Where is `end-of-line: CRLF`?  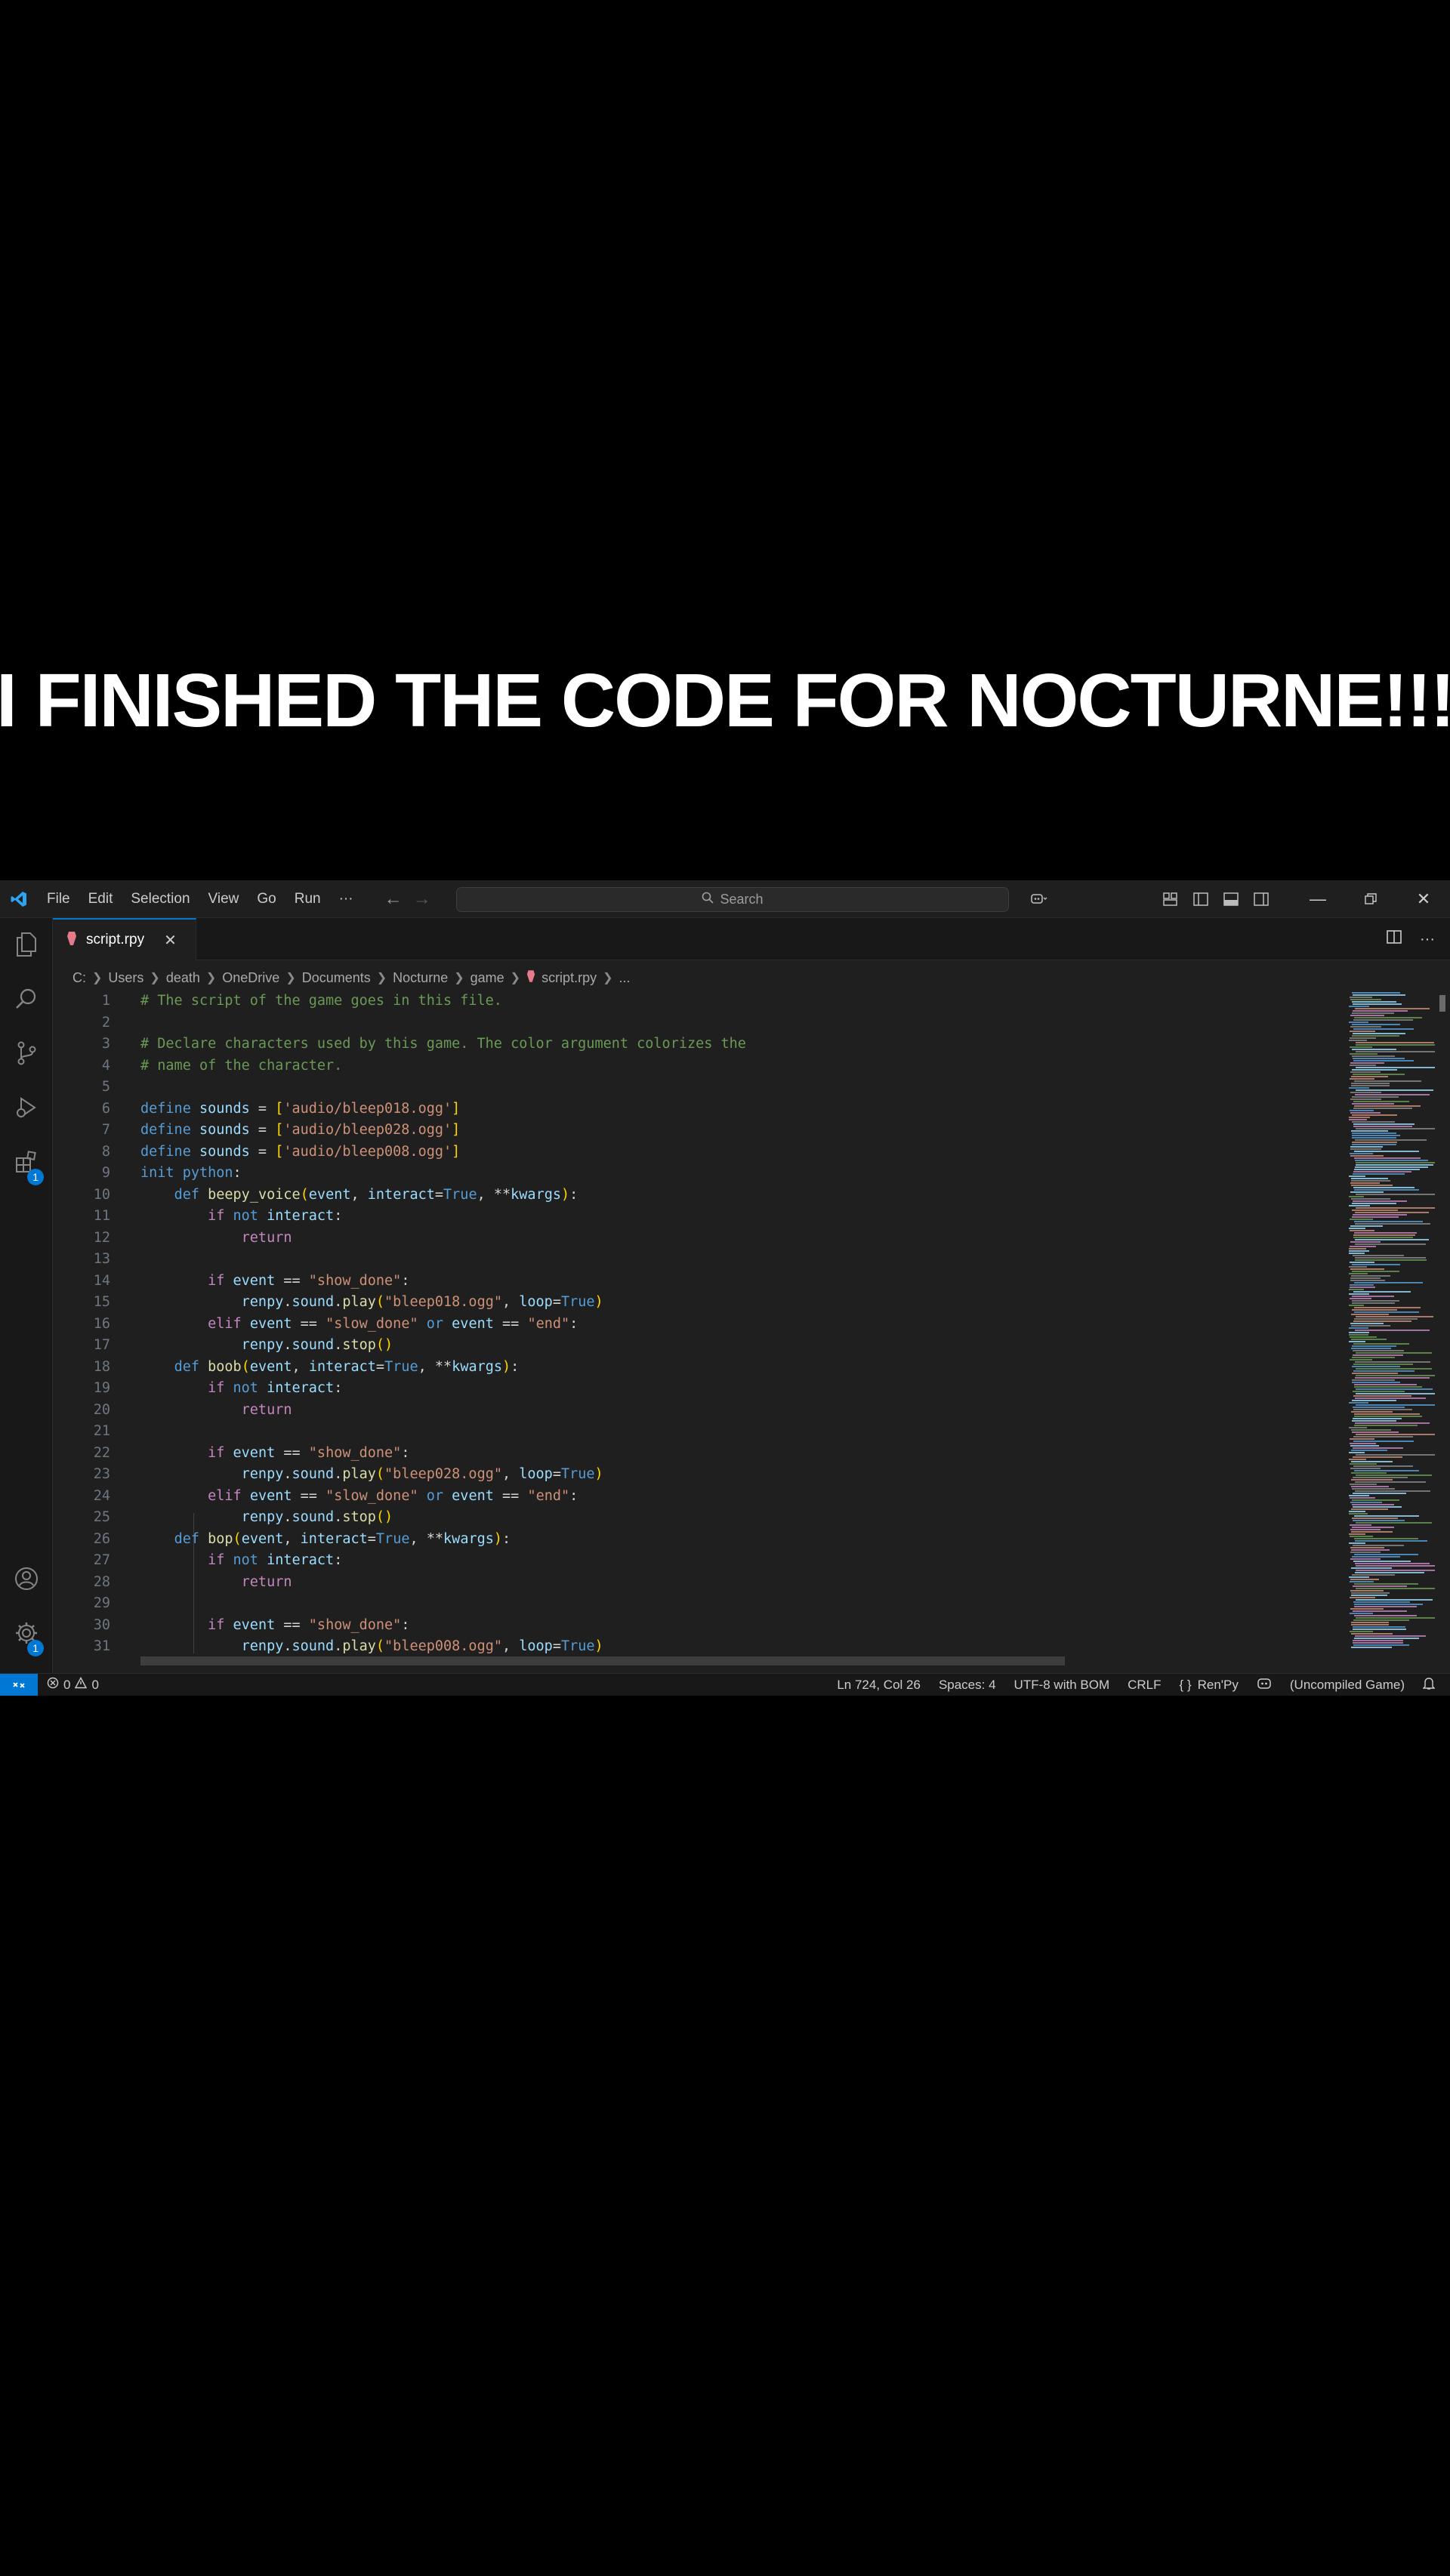 end-of-line: CRLF is located at coordinates (1144, 1685).